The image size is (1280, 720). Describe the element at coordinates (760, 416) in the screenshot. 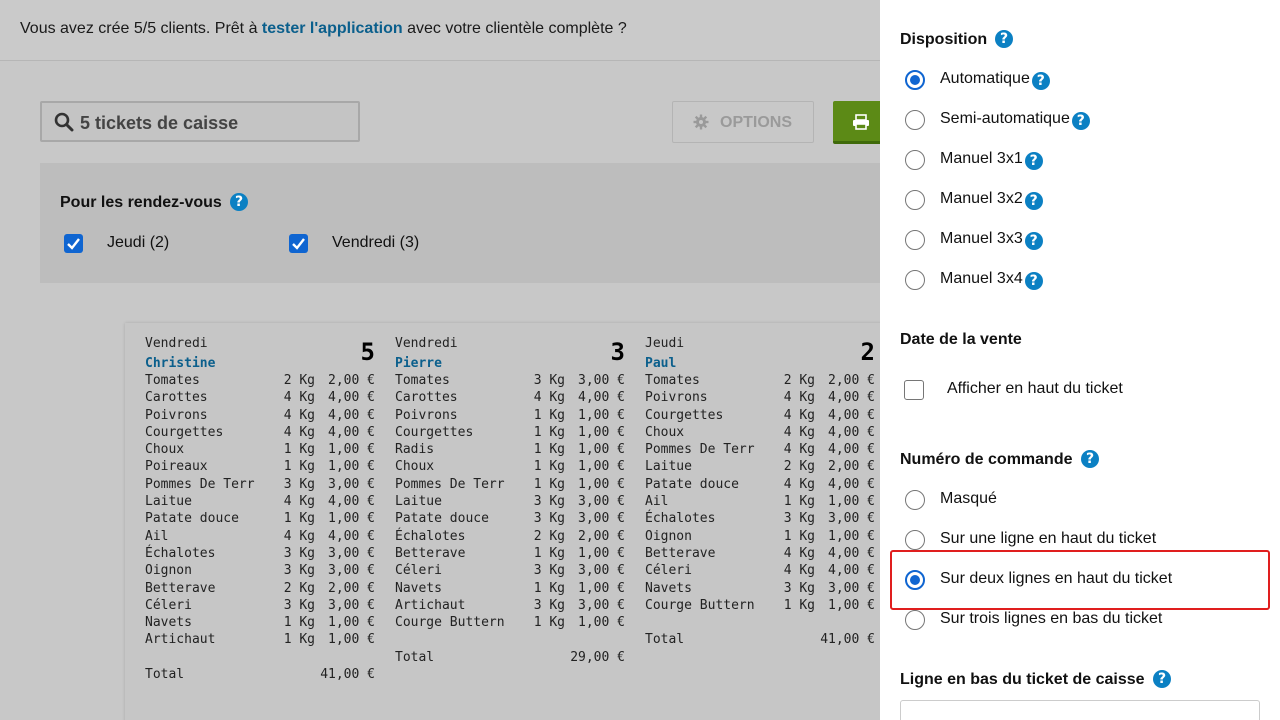

I see `ticket-row: Courgettes 4 Kg 4,00 €` at that location.